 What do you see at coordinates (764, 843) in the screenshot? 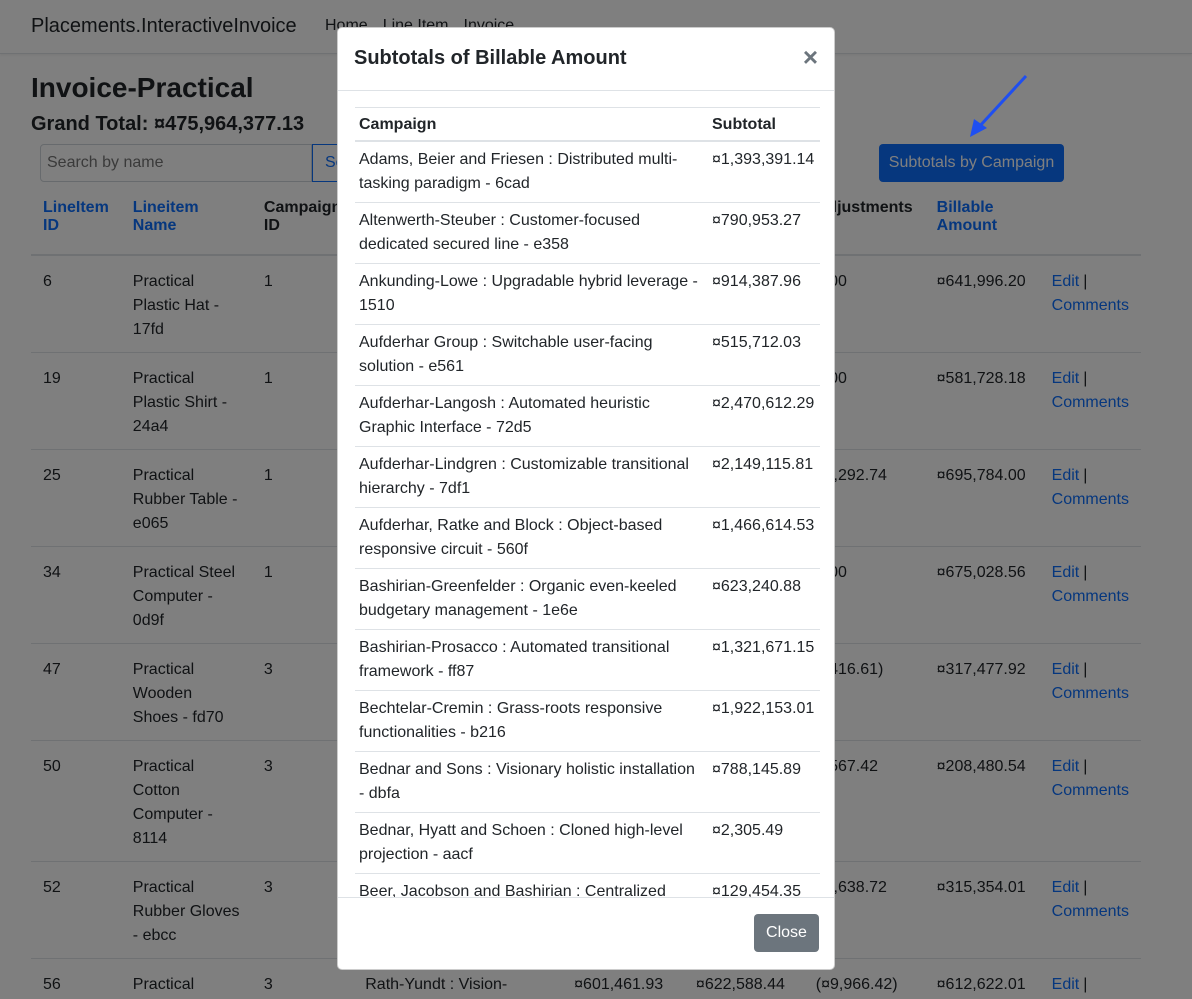
I see `subtotal-cell: ¤2,305.49` at bounding box center [764, 843].